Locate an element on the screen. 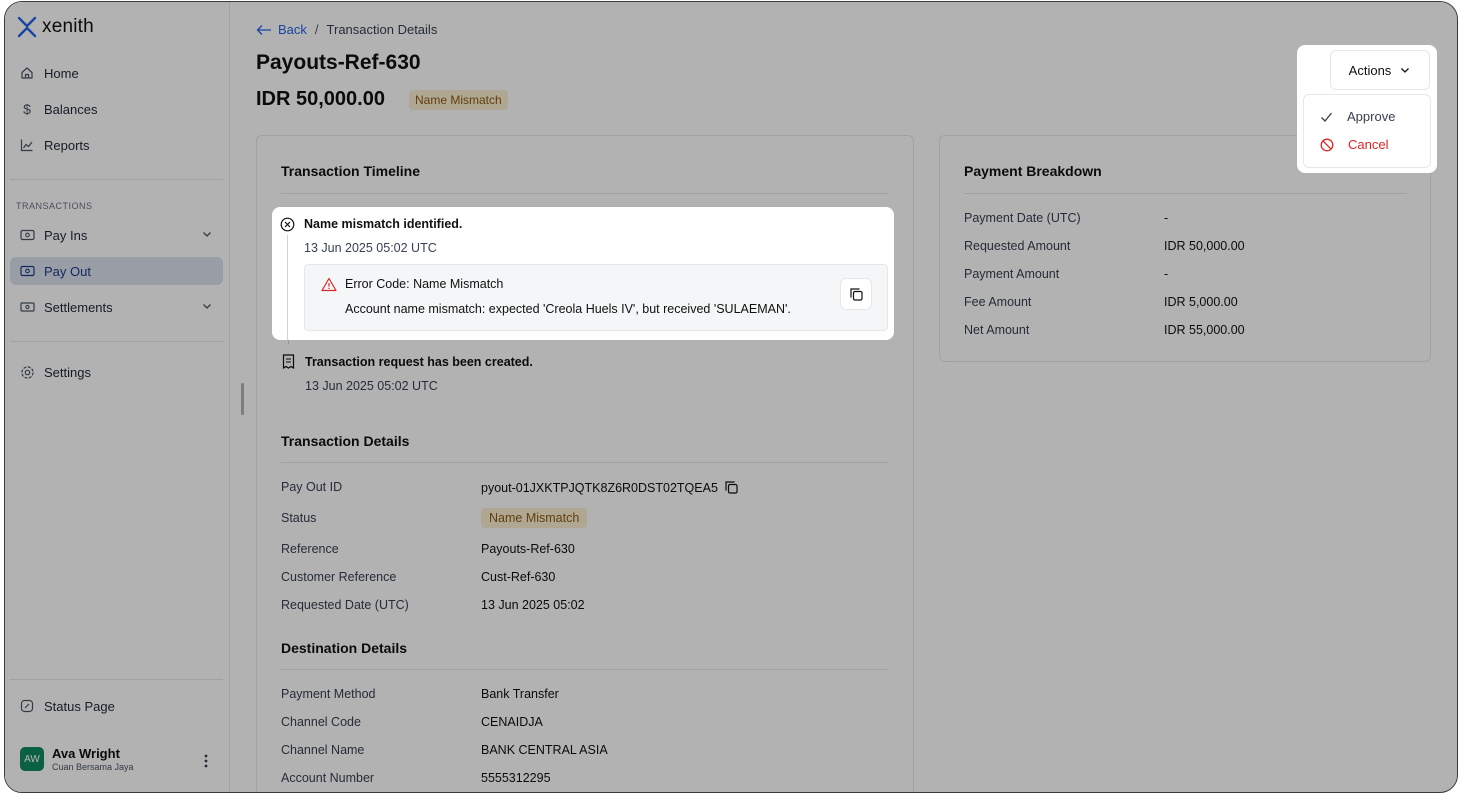 The width and height of the screenshot is (1462, 798). sidebar-item-label: Pay Ins is located at coordinates (66, 235).